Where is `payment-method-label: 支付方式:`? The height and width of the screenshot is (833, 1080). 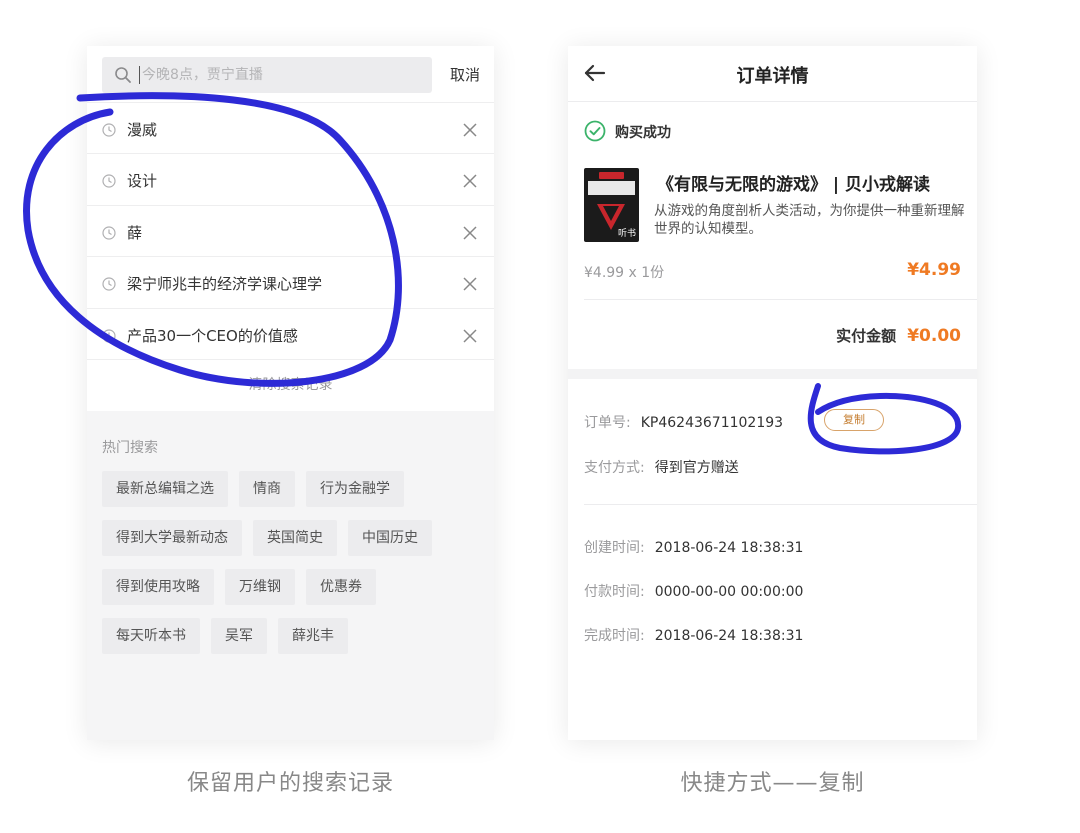
payment-method-label: 支付方式: is located at coordinates (614, 468).